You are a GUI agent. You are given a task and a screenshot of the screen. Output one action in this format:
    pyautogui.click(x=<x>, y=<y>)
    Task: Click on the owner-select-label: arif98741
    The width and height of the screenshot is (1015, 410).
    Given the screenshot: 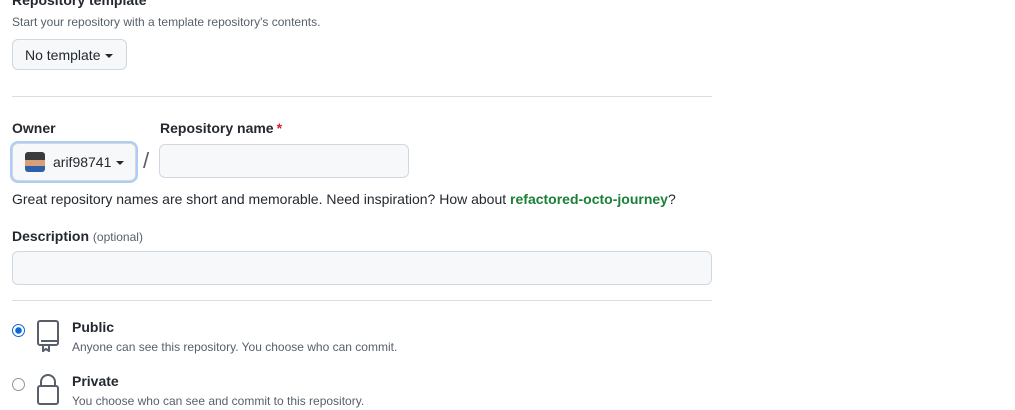 What is the action you would take?
    pyautogui.click(x=82, y=162)
    